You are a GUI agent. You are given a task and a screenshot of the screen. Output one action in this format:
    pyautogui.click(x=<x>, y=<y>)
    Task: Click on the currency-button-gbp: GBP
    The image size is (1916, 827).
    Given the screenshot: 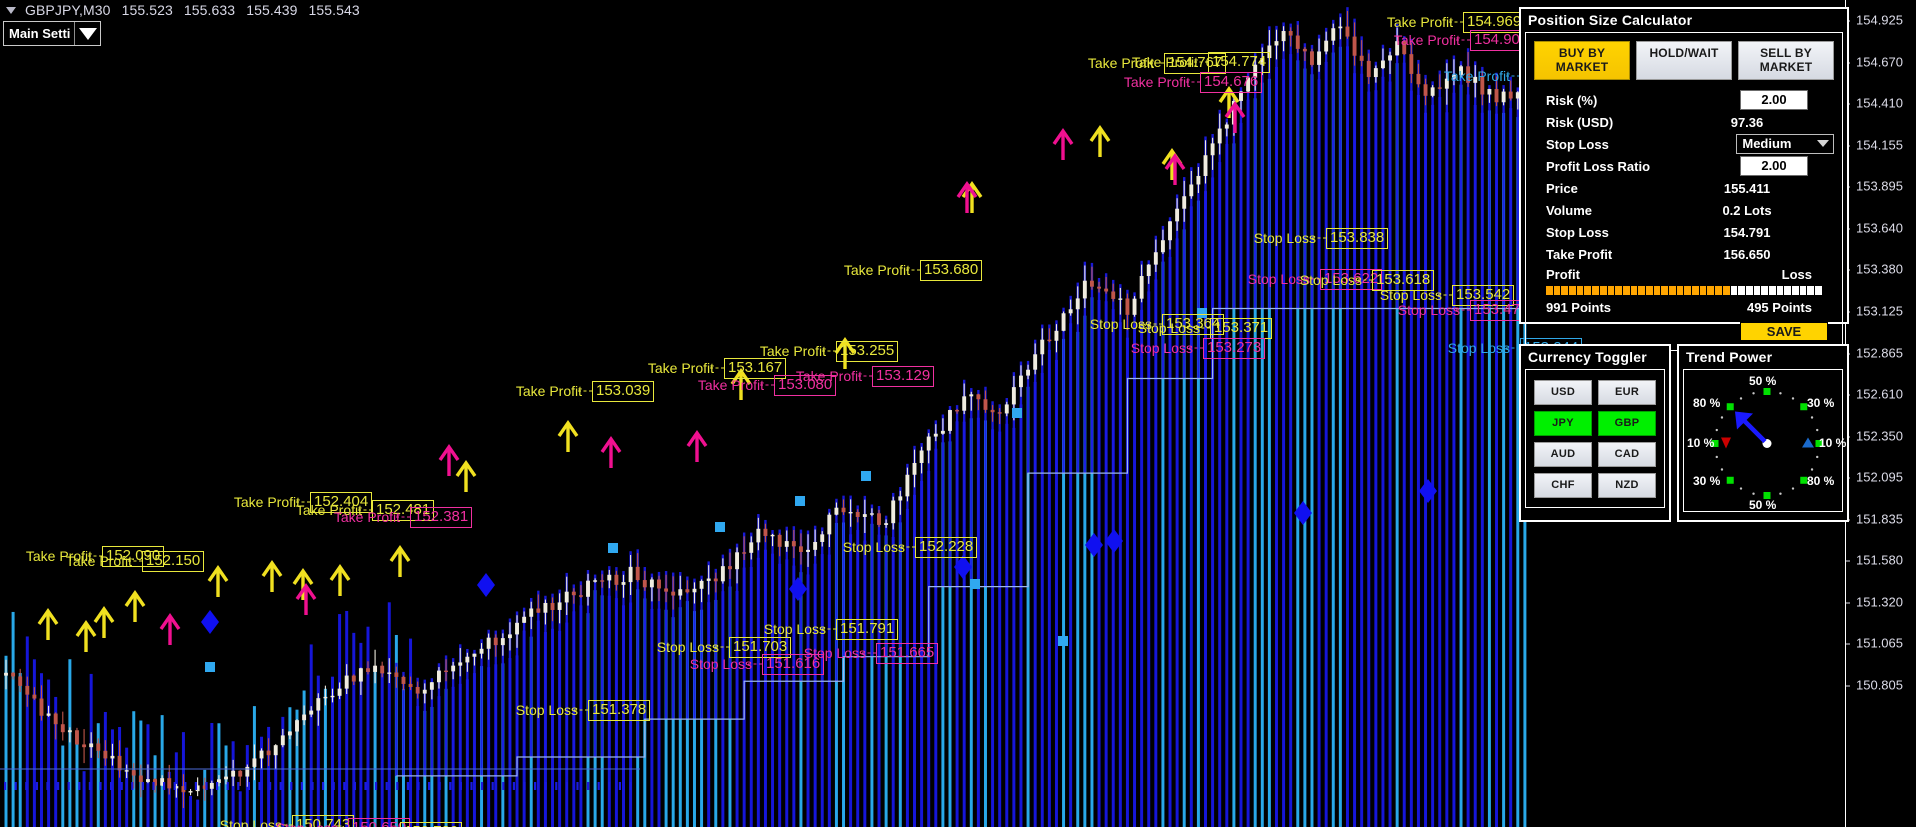 What is the action you would take?
    pyautogui.click(x=1627, y=423)
    